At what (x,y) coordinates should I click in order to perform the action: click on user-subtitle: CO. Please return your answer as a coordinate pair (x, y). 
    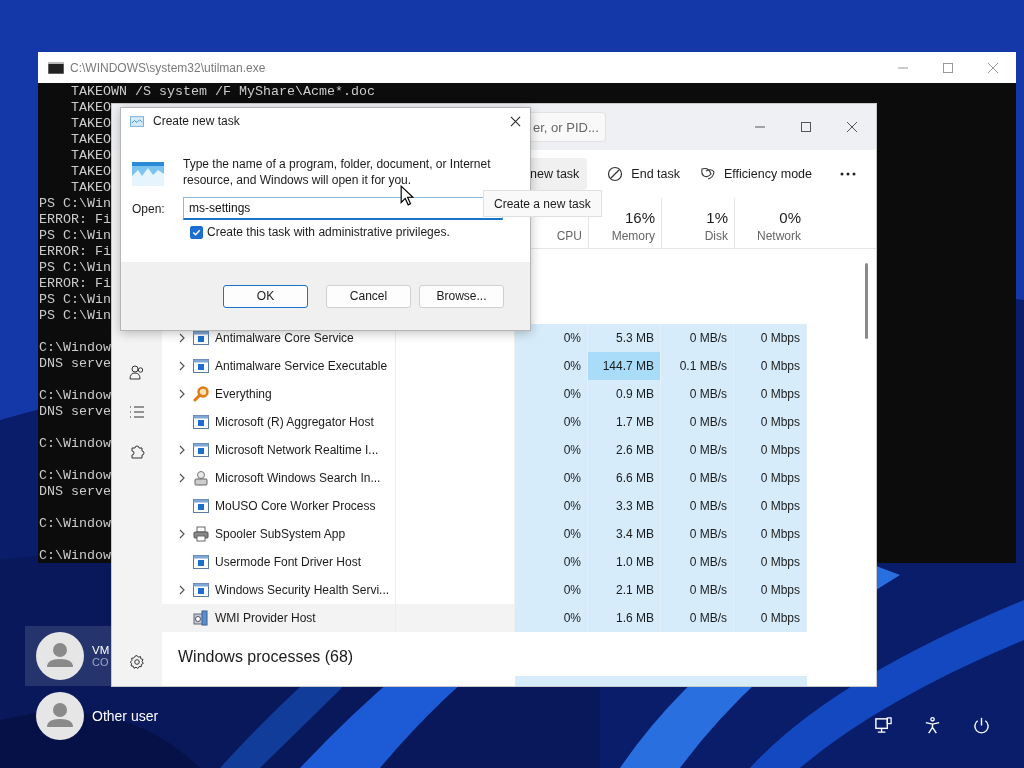
    Looking at the image, I should click on (101, 662).